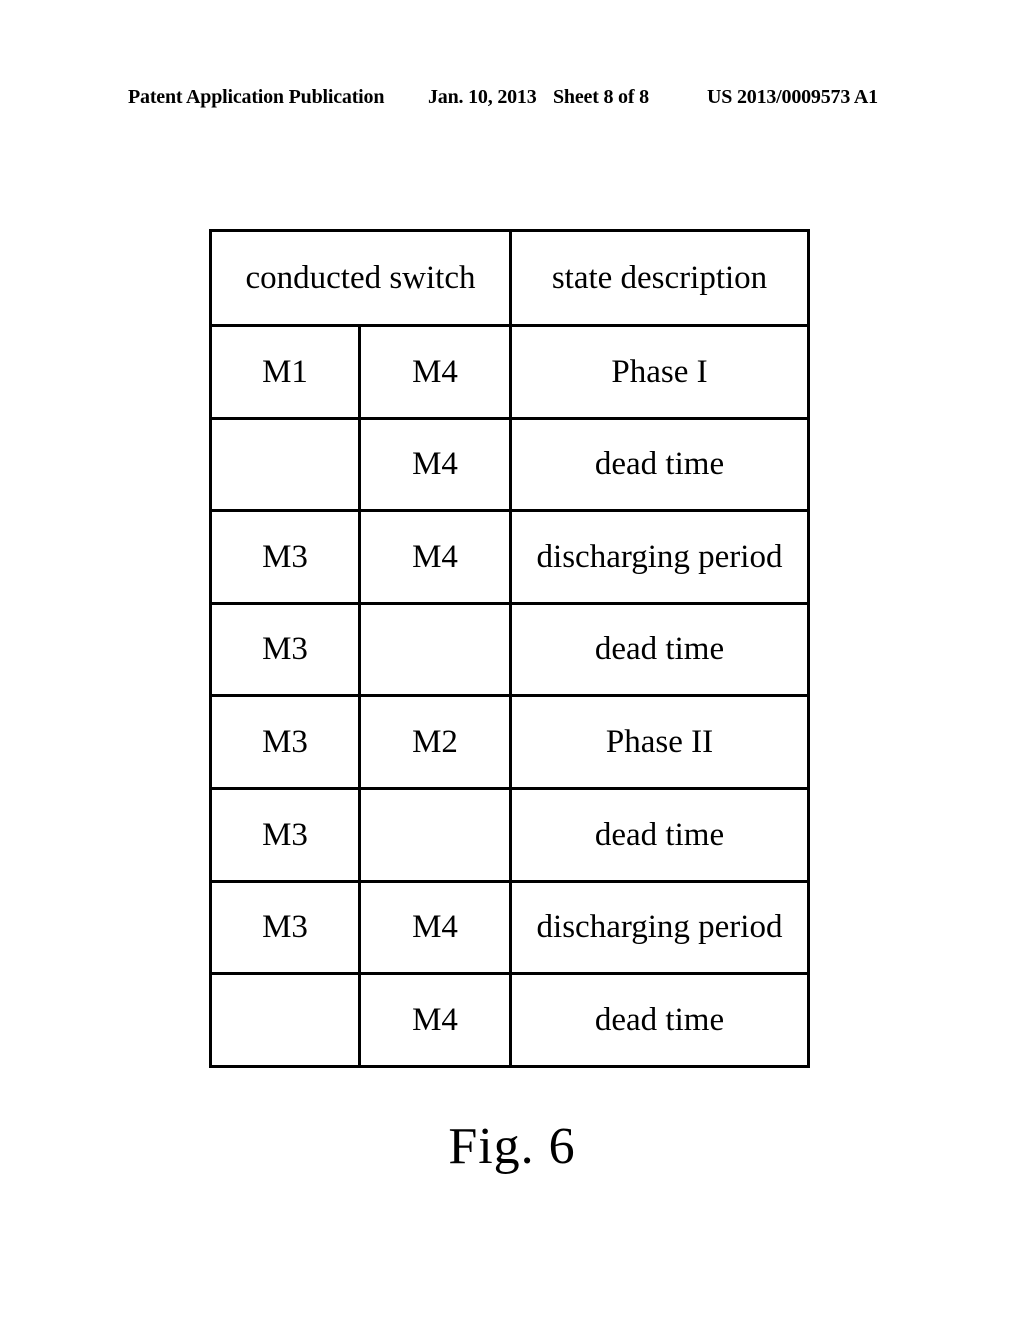 The height and width of the screenshot is (1320, 1024). I want to click on cell-switch-a: M1, so click(285, 372).